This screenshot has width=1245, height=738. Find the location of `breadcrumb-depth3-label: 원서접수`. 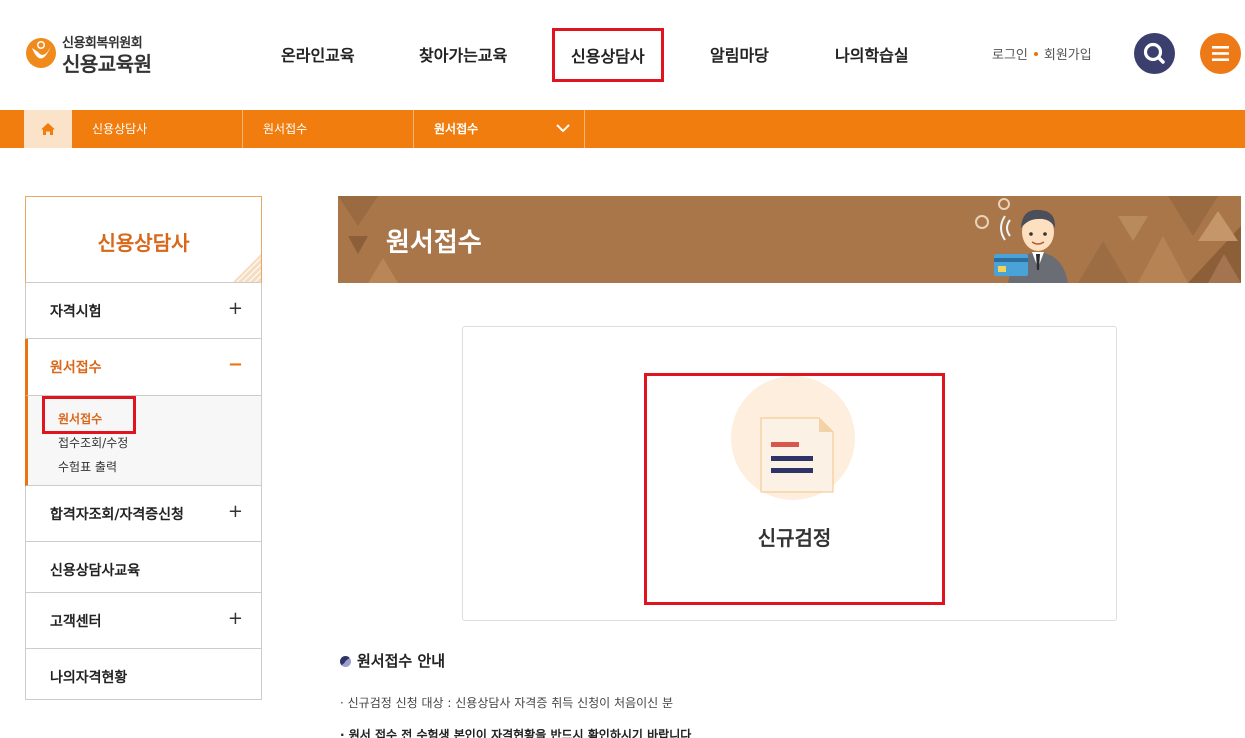

breadcrumb-depth3-label: 원서접수 is located at coordinates (456, 129).